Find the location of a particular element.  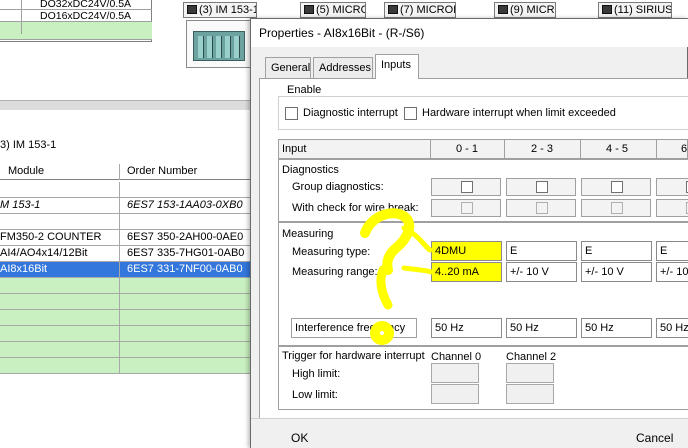

ok-button: OK is located at coordinates (299, 438).